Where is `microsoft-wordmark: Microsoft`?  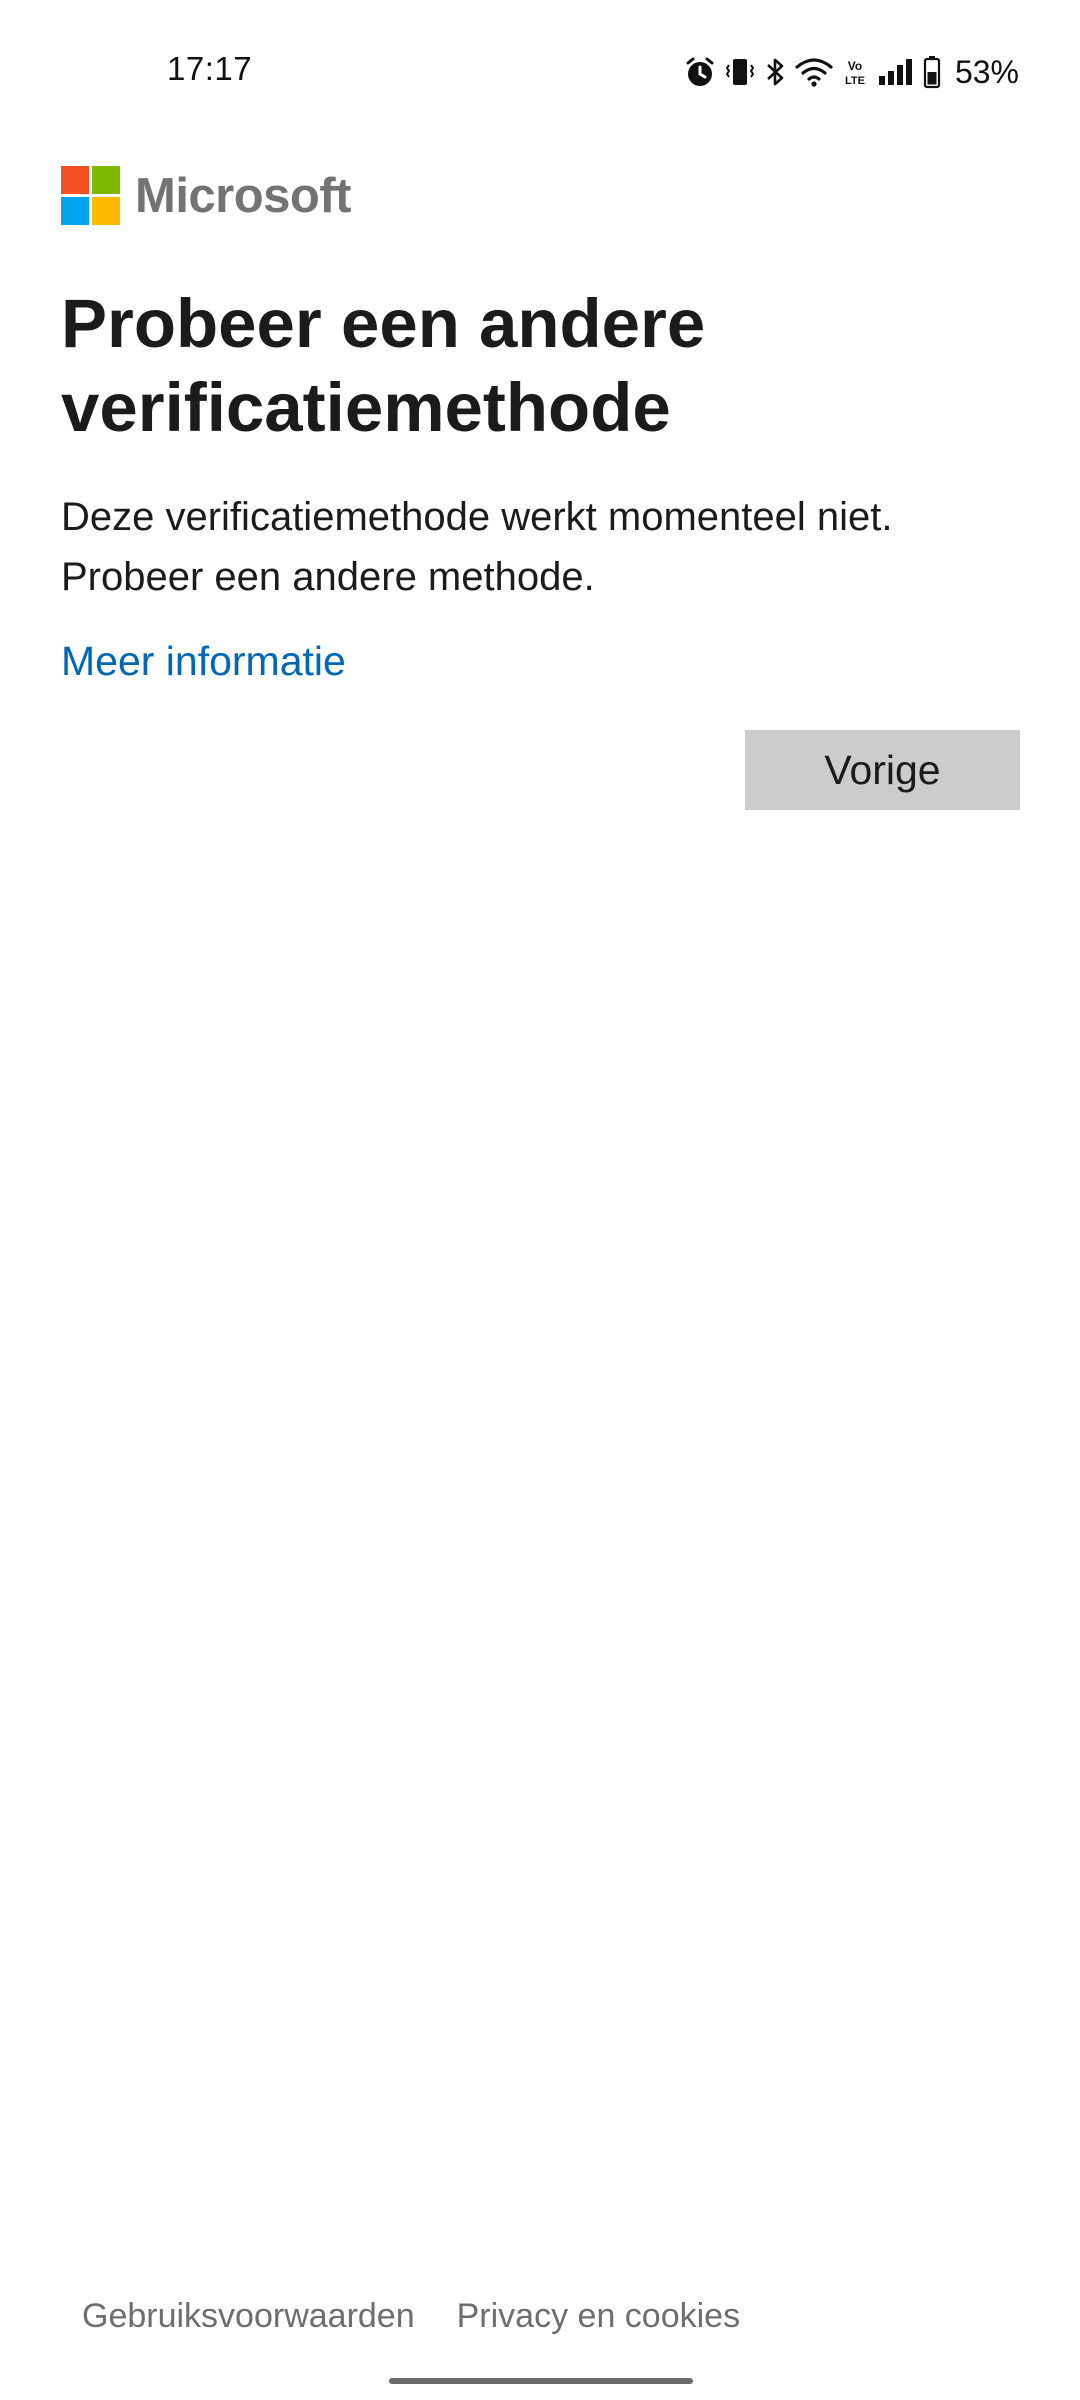
microsoft-wordmark: Microsoft is located at coordinates (243, 195).